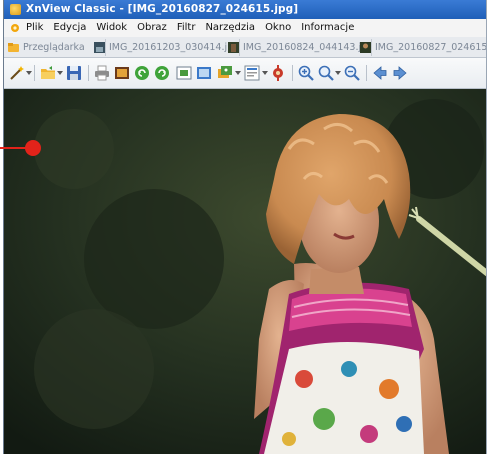 This screenshot has width=487, height=454. What do you see at coordinates (431, 47) in the screenshot?
I see `tab-label: IMG_20160827_024615.jpg` at bounding box center [431, 47].